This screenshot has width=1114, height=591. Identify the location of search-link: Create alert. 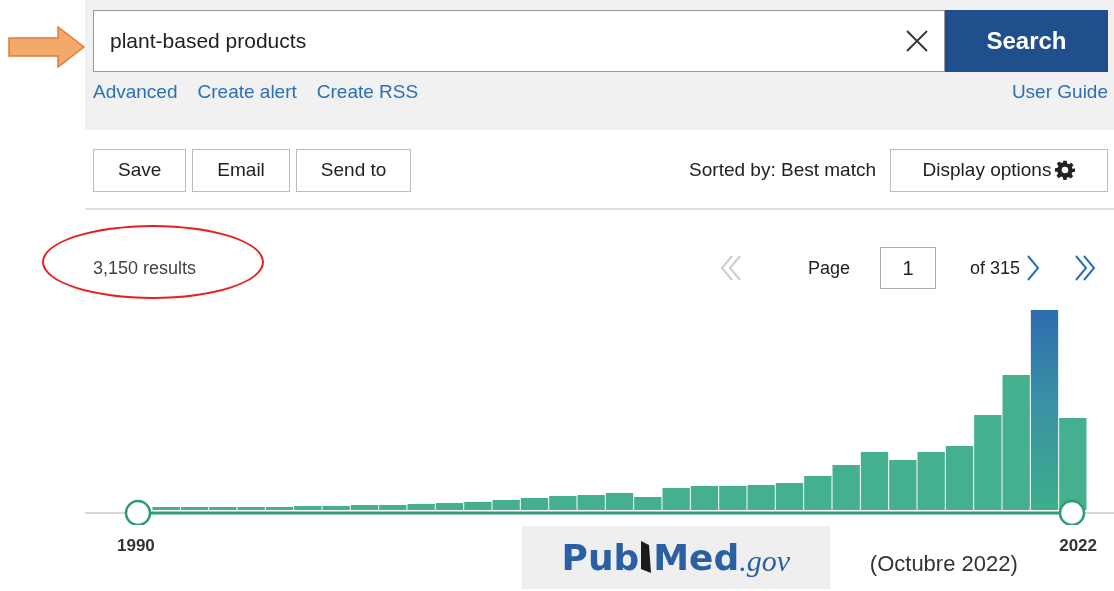
(247, 92).